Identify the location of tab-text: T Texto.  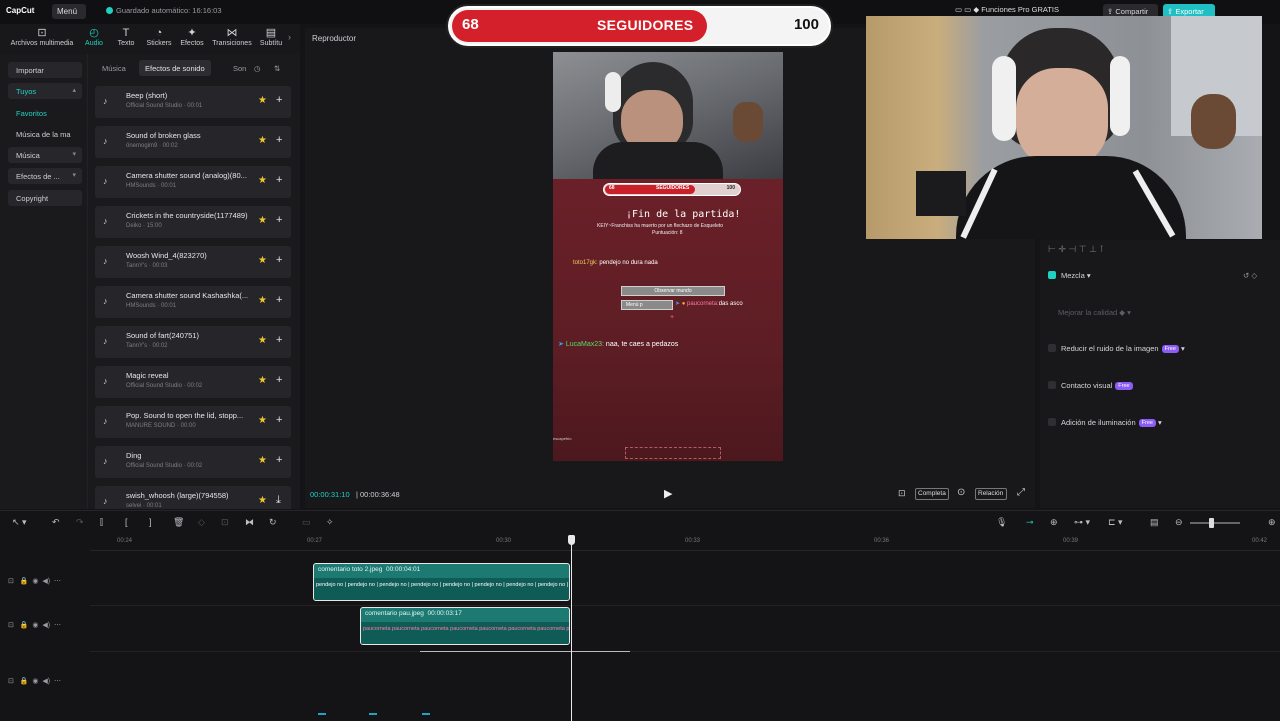
(126, 36).